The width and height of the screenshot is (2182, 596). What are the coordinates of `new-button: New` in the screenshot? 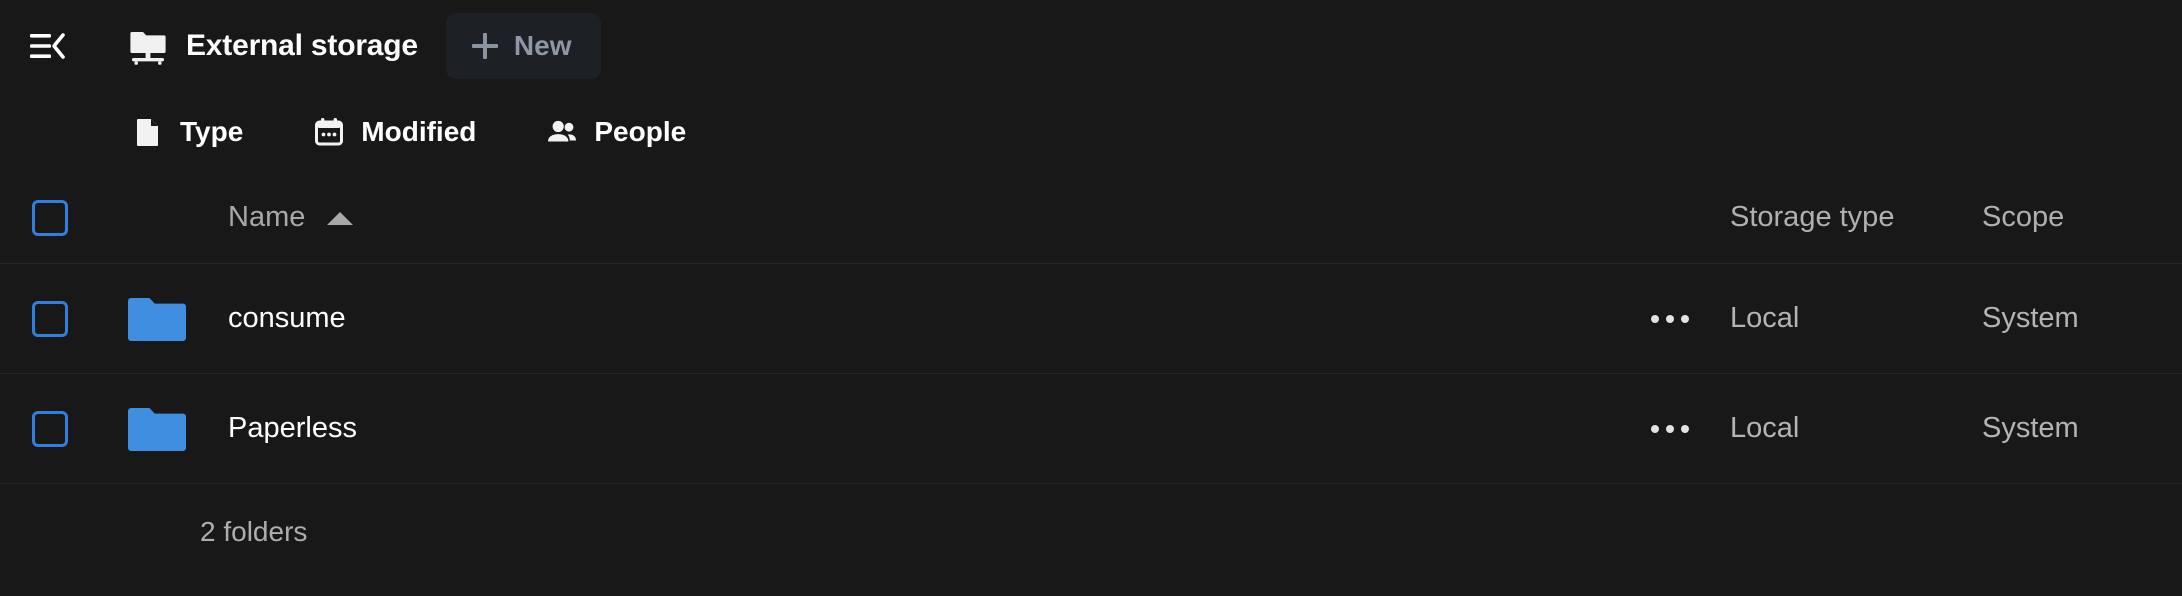 It's located at (523, 46).